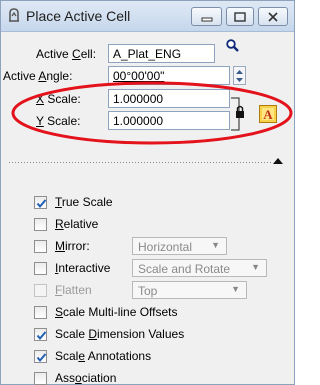 This screenshot has width=320, height=385. I want to click on maximize-button, so click(240, 16).